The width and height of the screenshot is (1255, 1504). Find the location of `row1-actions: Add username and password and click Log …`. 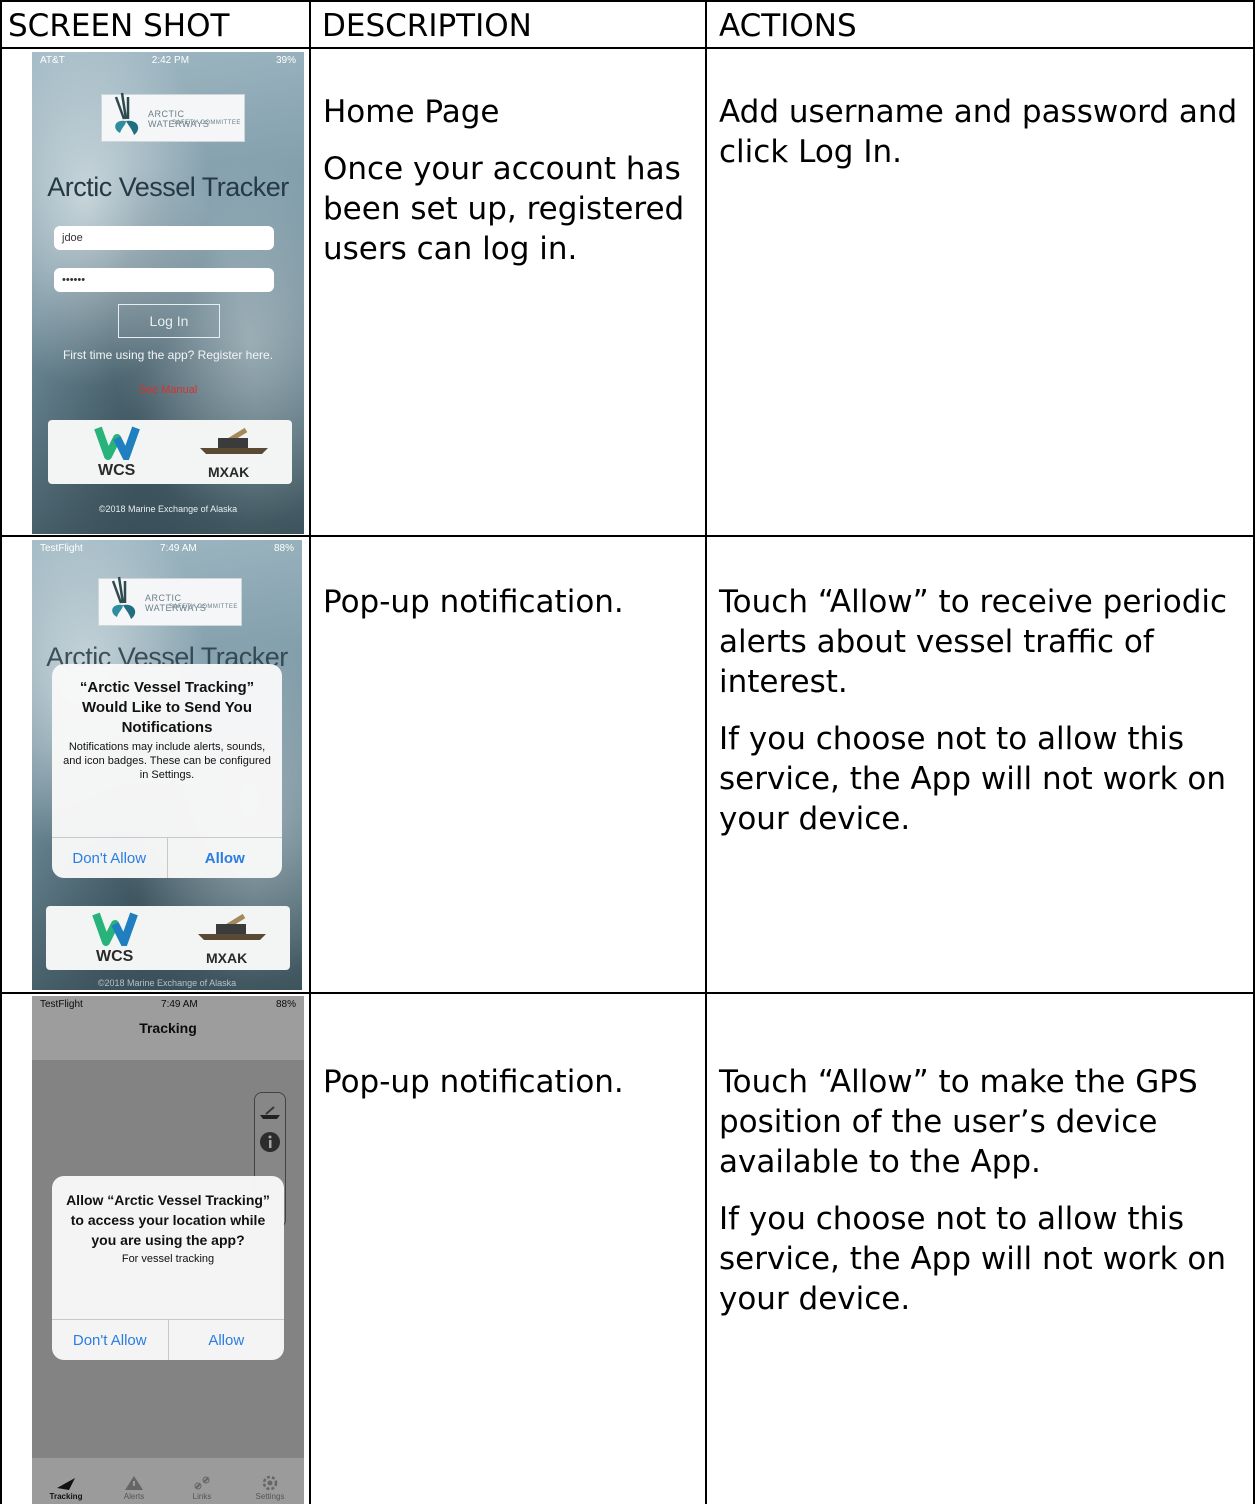

row1-actions: Add username and password and click Log … is located at coordinates (979, 140).